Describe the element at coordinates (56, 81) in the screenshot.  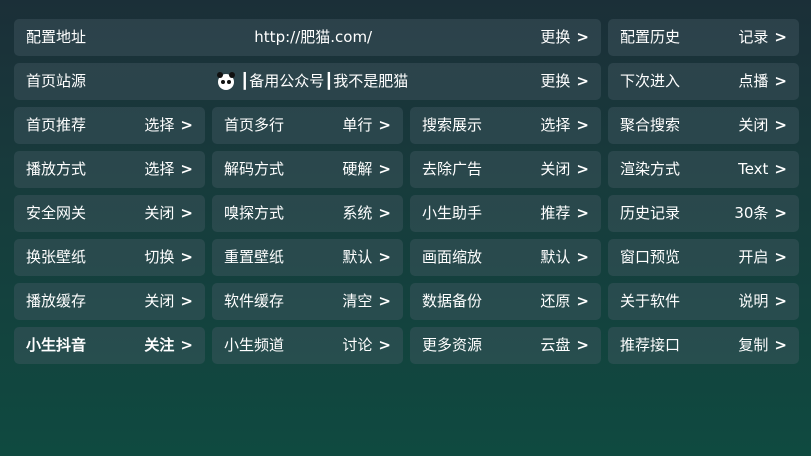
I see `home-source-label: 首页站源` at that location.